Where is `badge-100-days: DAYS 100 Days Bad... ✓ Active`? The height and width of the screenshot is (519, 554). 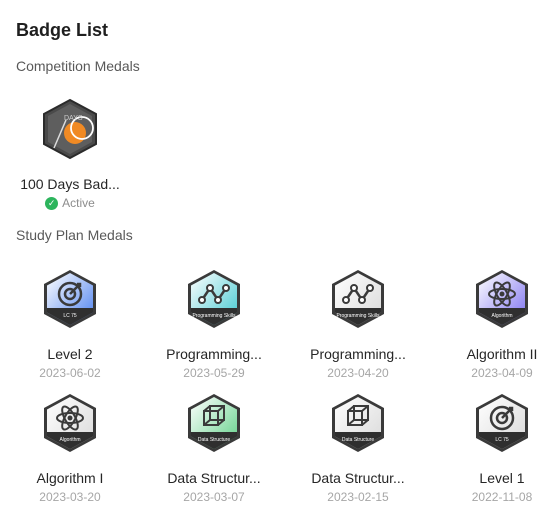
badge-100-days: DAYS 100 Days Bad... ✓ Active is located at coordinates (70, 154).